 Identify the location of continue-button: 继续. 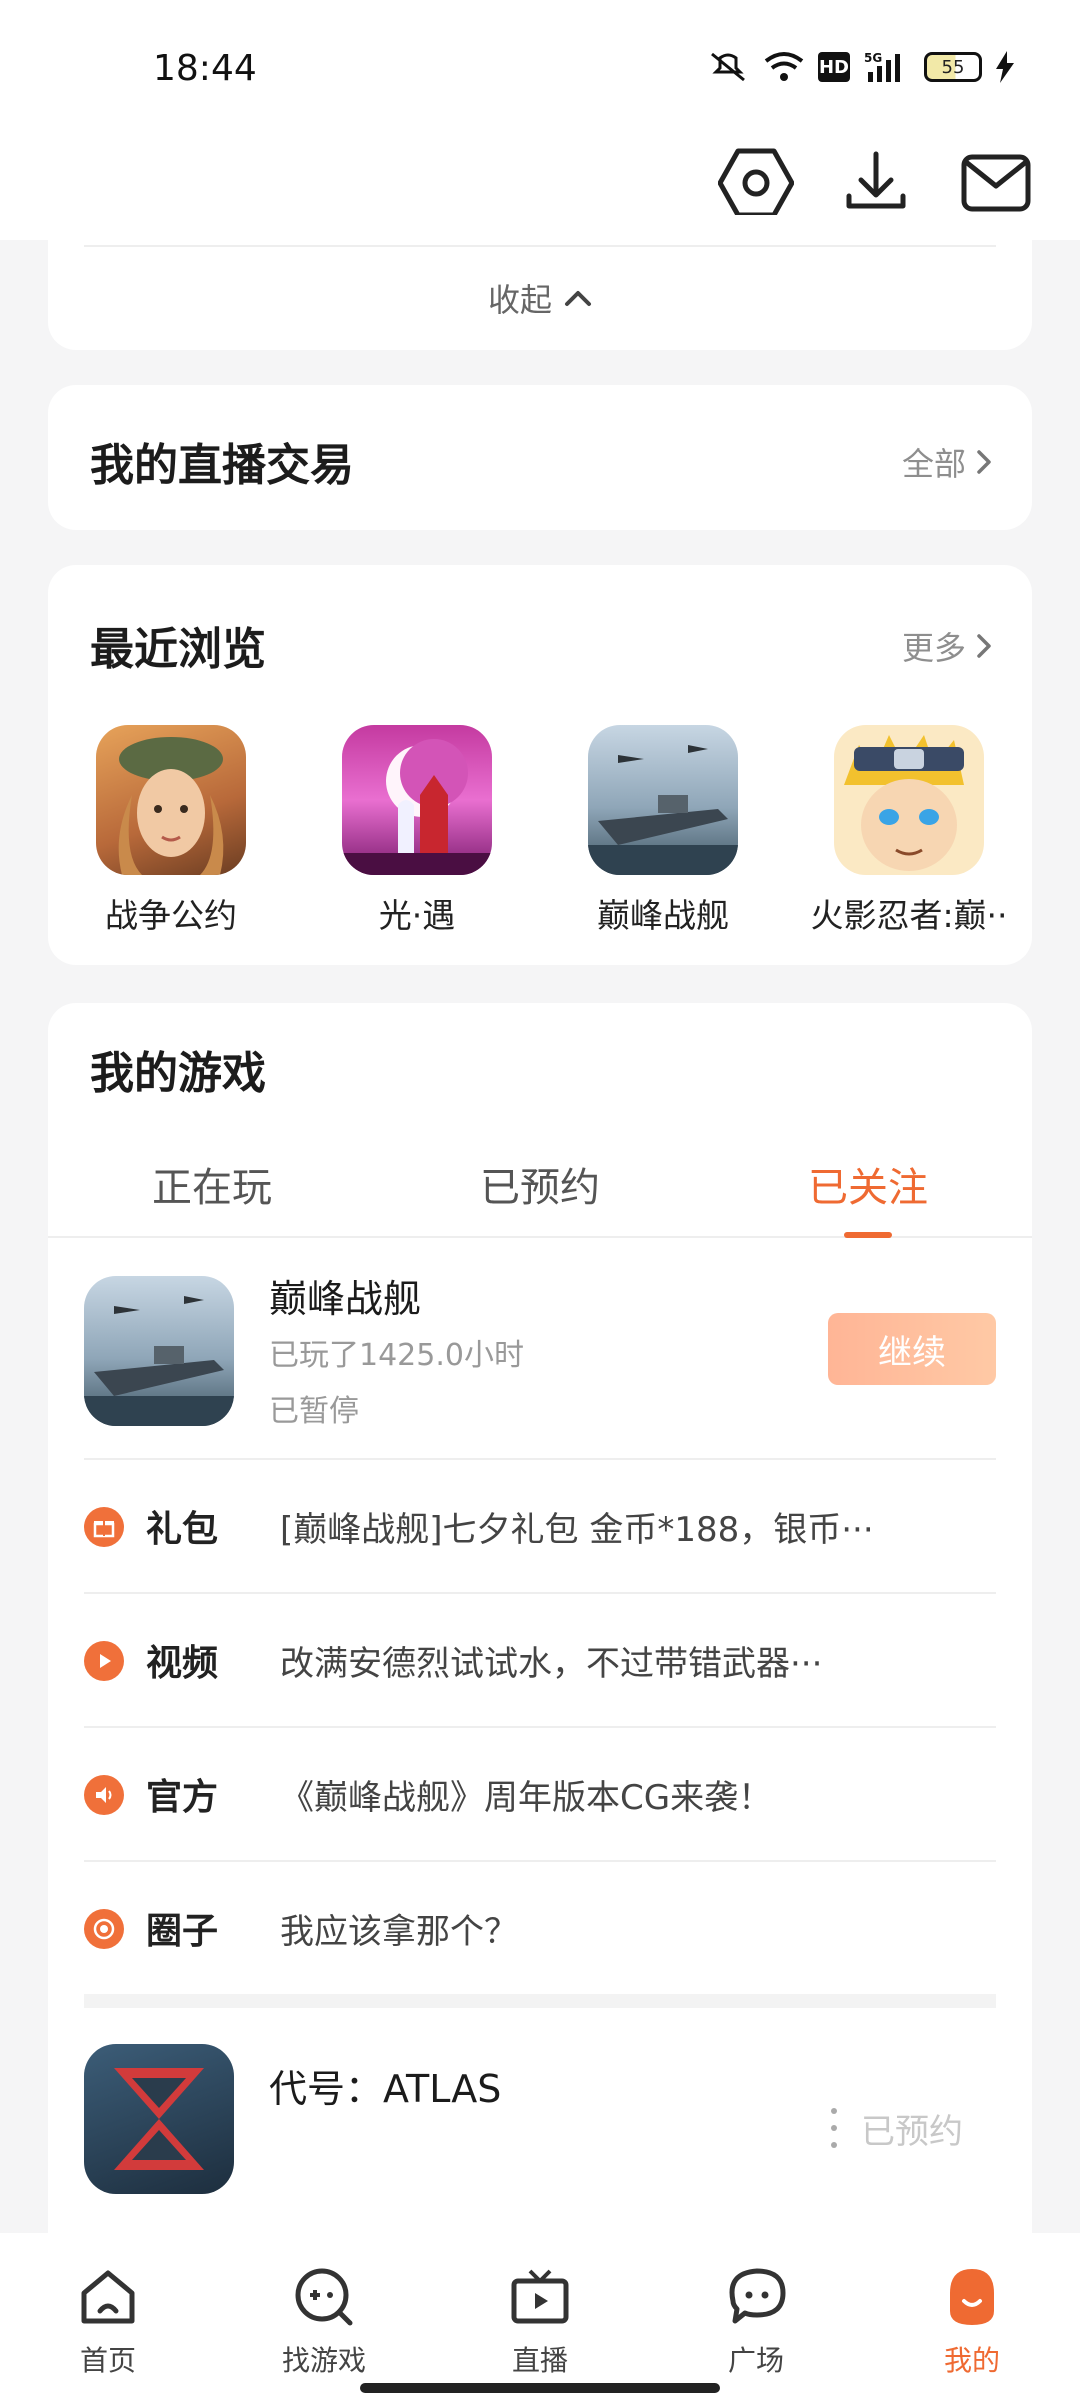
(912, 1349).